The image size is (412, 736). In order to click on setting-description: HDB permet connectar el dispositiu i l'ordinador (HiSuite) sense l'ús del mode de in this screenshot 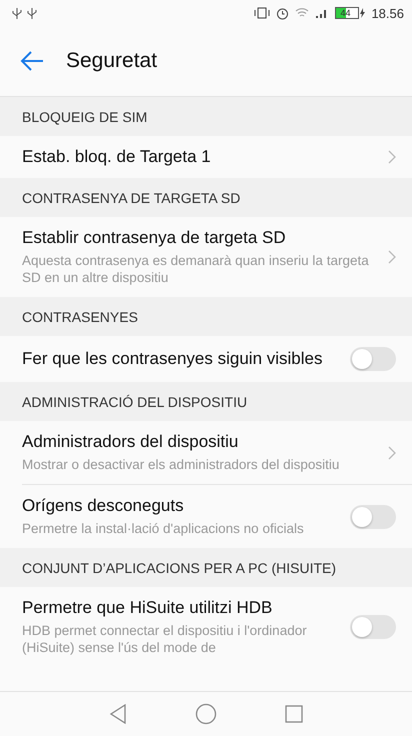, I will do `click(165, 639)`.